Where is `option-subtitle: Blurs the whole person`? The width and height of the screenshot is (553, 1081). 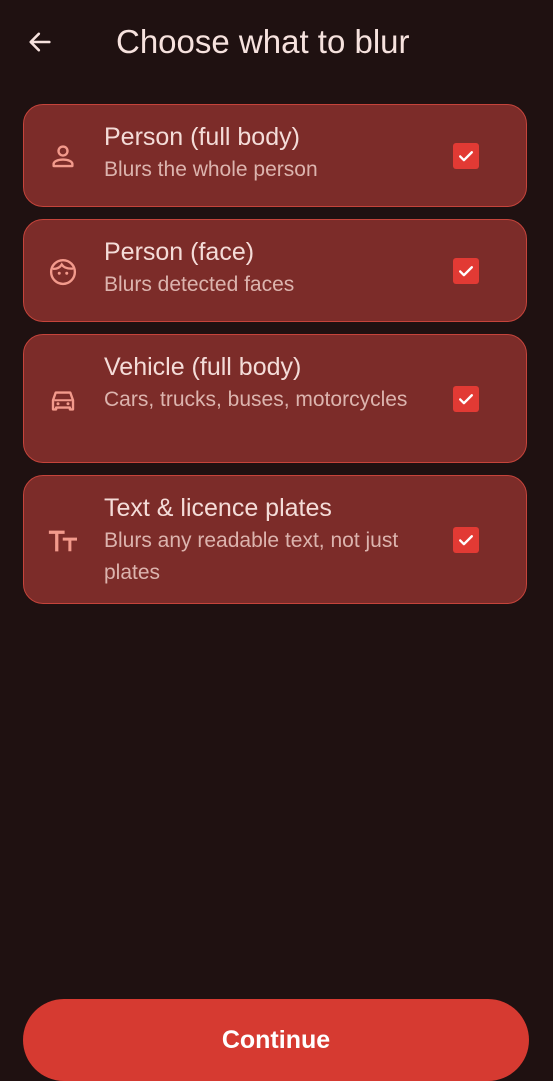 option-subtitle: Blurs the whole person is located at coordinates (211, 169).